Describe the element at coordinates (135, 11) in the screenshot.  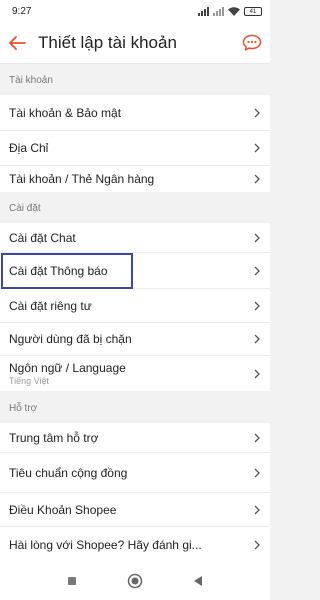
I see `status-bar: 9:27 41` at that location.